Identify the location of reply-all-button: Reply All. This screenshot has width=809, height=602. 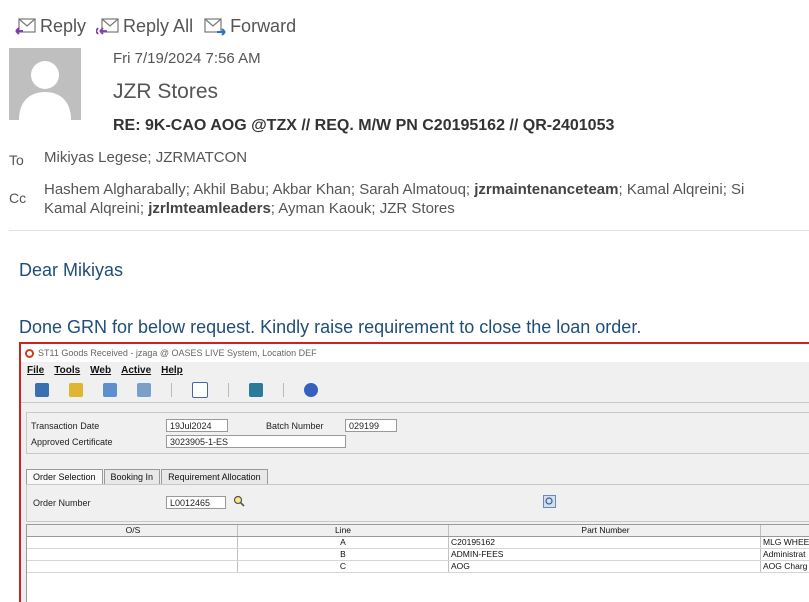
(144, 26).